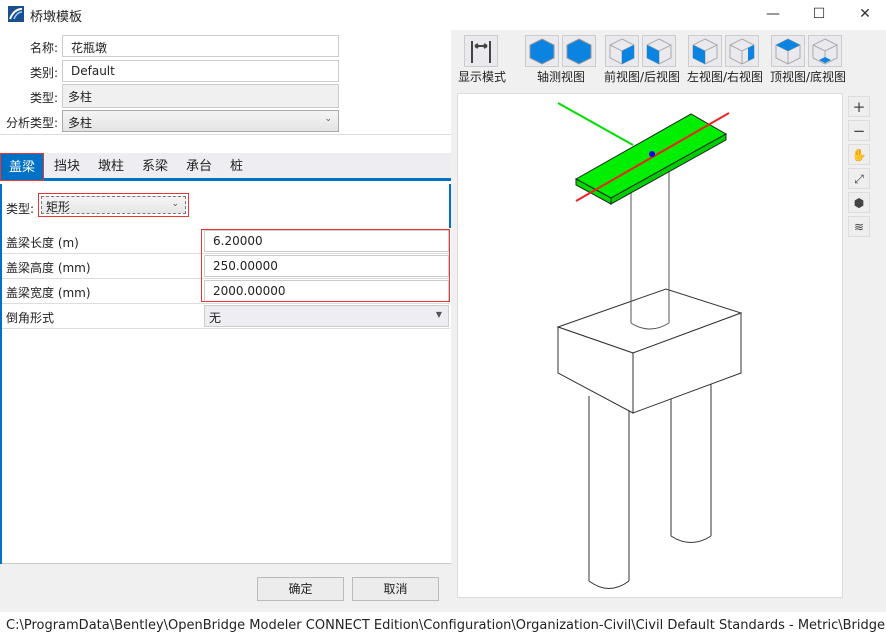 The width and height of the screenshot is (886, 640). What do you see at coordinates (326, 316) in the screenshot?
I see `chamfer-select: 无 ▼` at bounding box center [326, 316].